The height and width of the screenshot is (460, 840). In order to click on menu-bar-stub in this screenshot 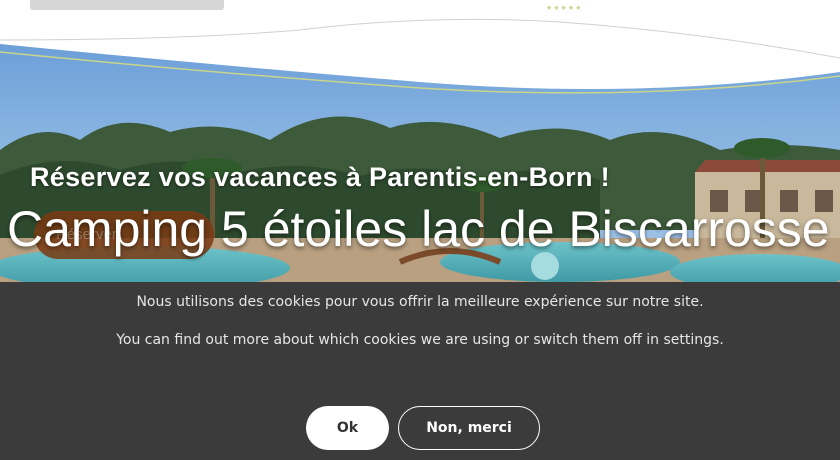, I will do `click(127, 5)`.